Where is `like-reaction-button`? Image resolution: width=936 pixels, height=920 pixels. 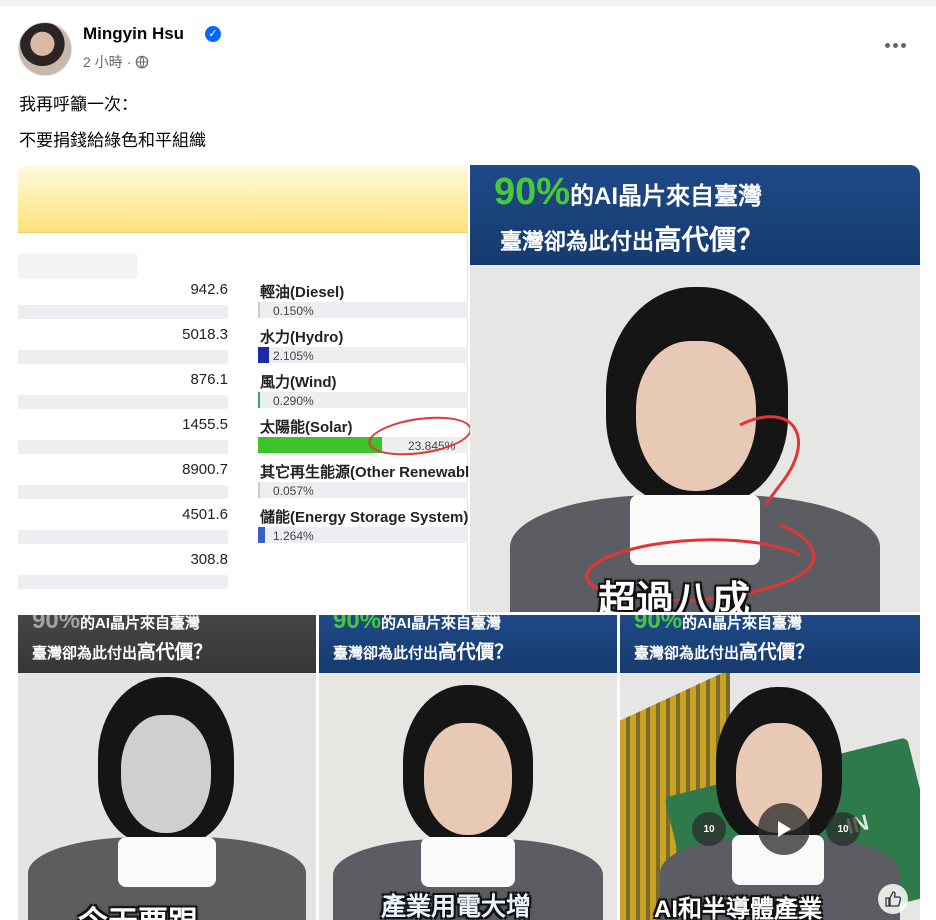 like-reaction-button is located at coordinates (893, 899).